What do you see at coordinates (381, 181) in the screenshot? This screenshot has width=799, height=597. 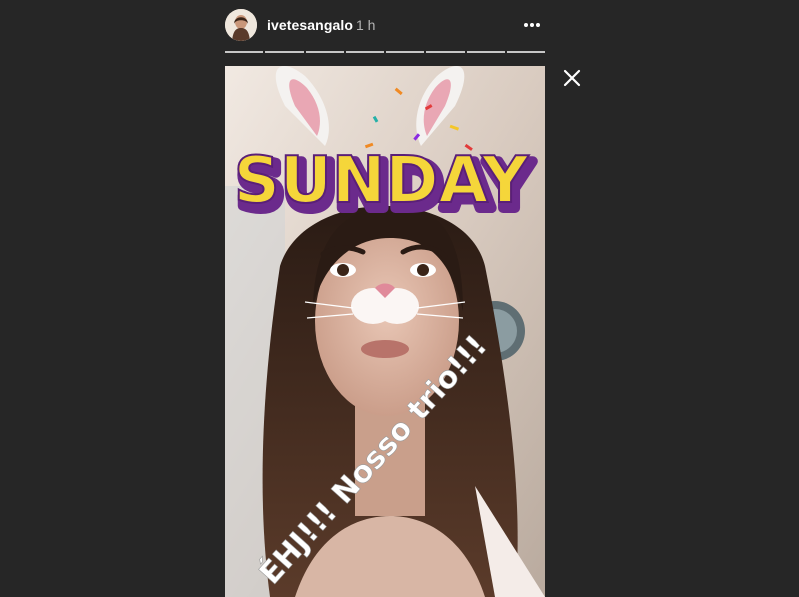 I see `sunday-sticker: SUNDAY` at bounding box center [381, 181].